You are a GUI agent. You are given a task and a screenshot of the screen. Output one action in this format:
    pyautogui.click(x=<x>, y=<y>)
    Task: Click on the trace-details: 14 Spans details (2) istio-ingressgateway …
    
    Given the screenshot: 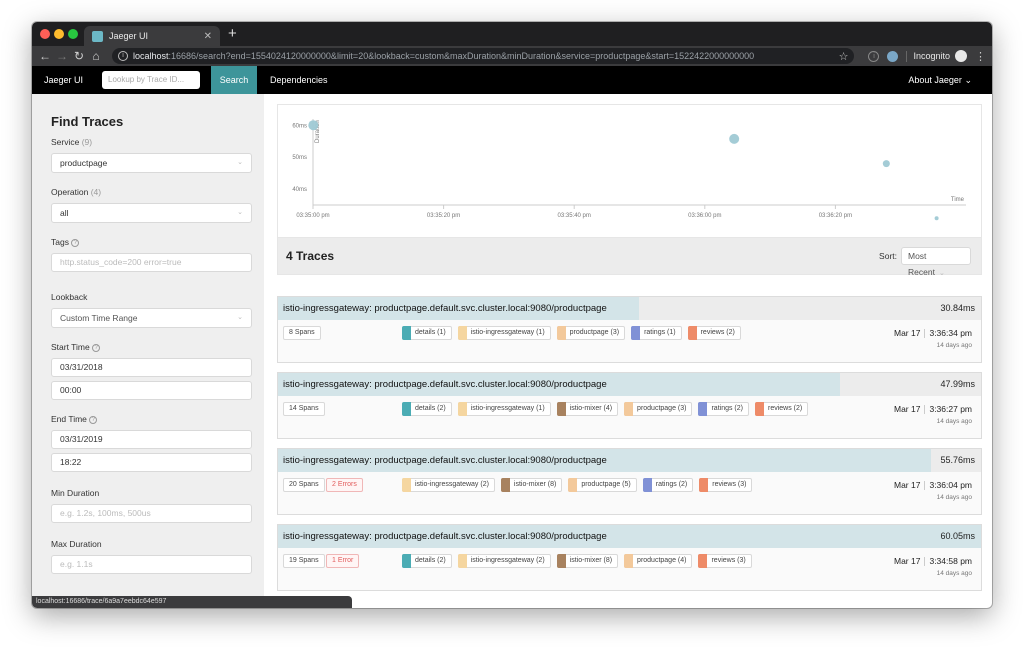 What is the action you would take?
    pyautogui.click(x=629, y=417)
    